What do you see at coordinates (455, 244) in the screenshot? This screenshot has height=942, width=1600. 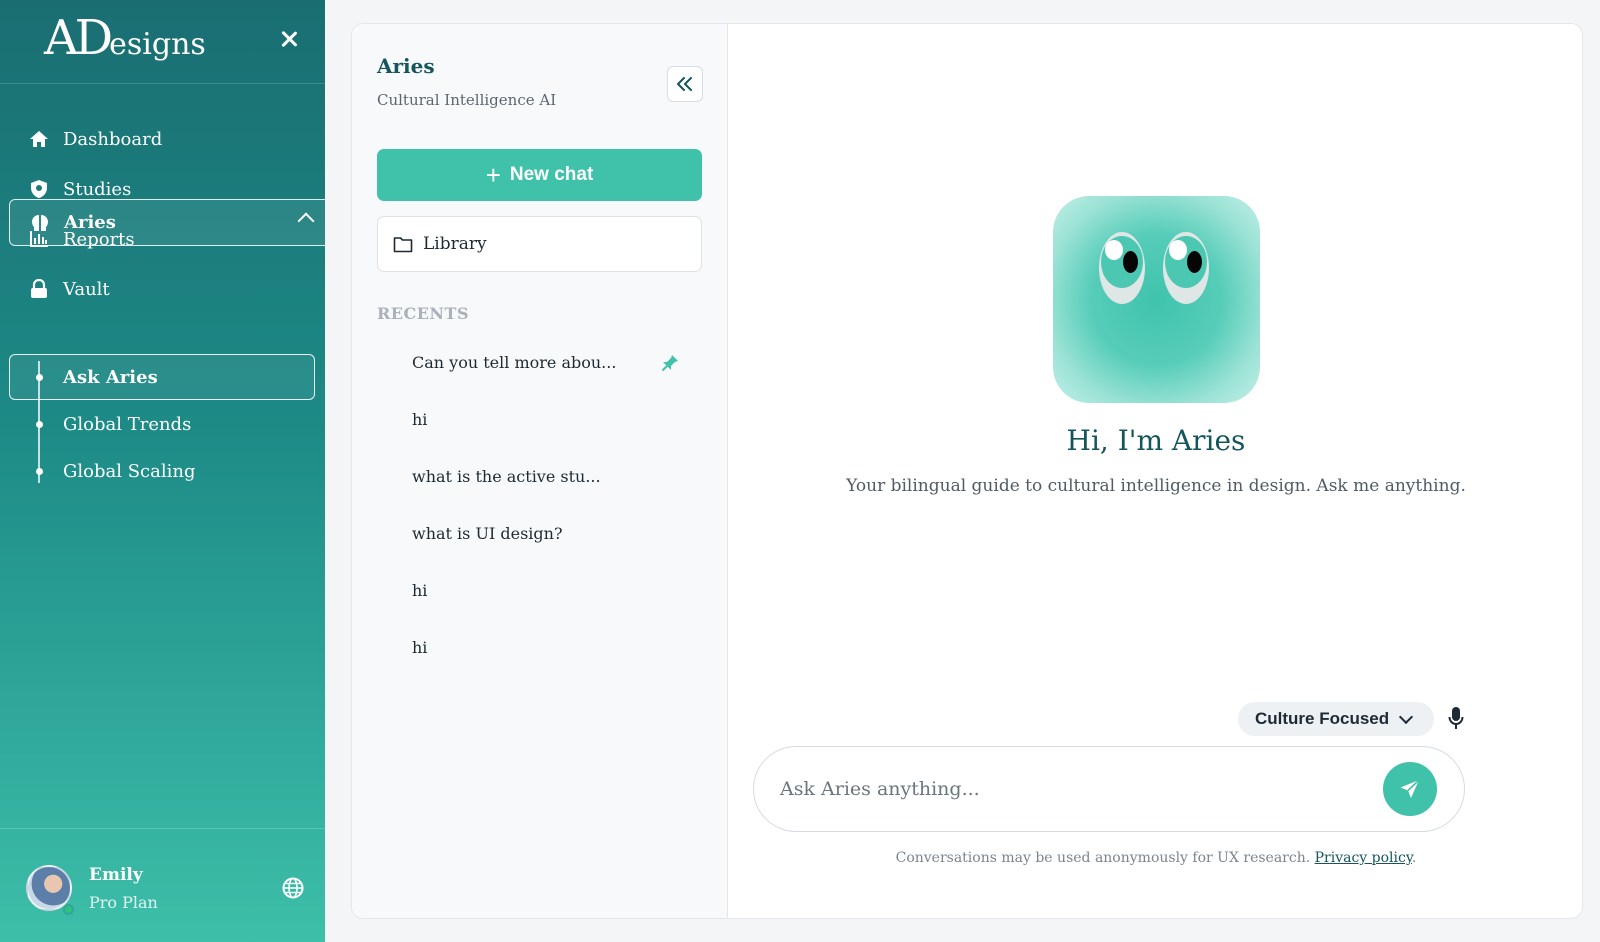 I see `library-label: Library` at bounding box center [455, 244].